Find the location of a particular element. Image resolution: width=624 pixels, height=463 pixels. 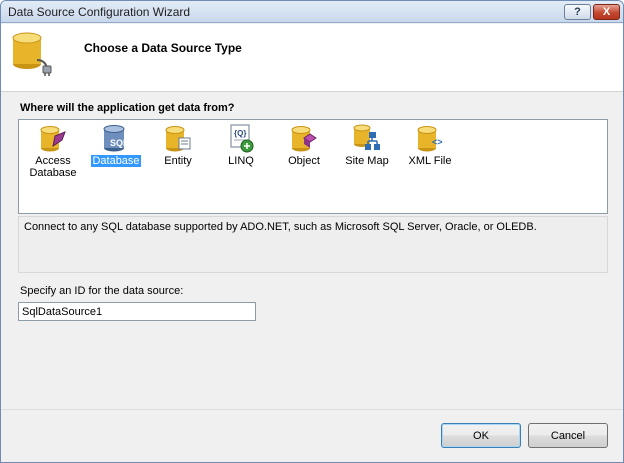

source-item-linq: {Q} LINQ is located at coordinates (241, 144).